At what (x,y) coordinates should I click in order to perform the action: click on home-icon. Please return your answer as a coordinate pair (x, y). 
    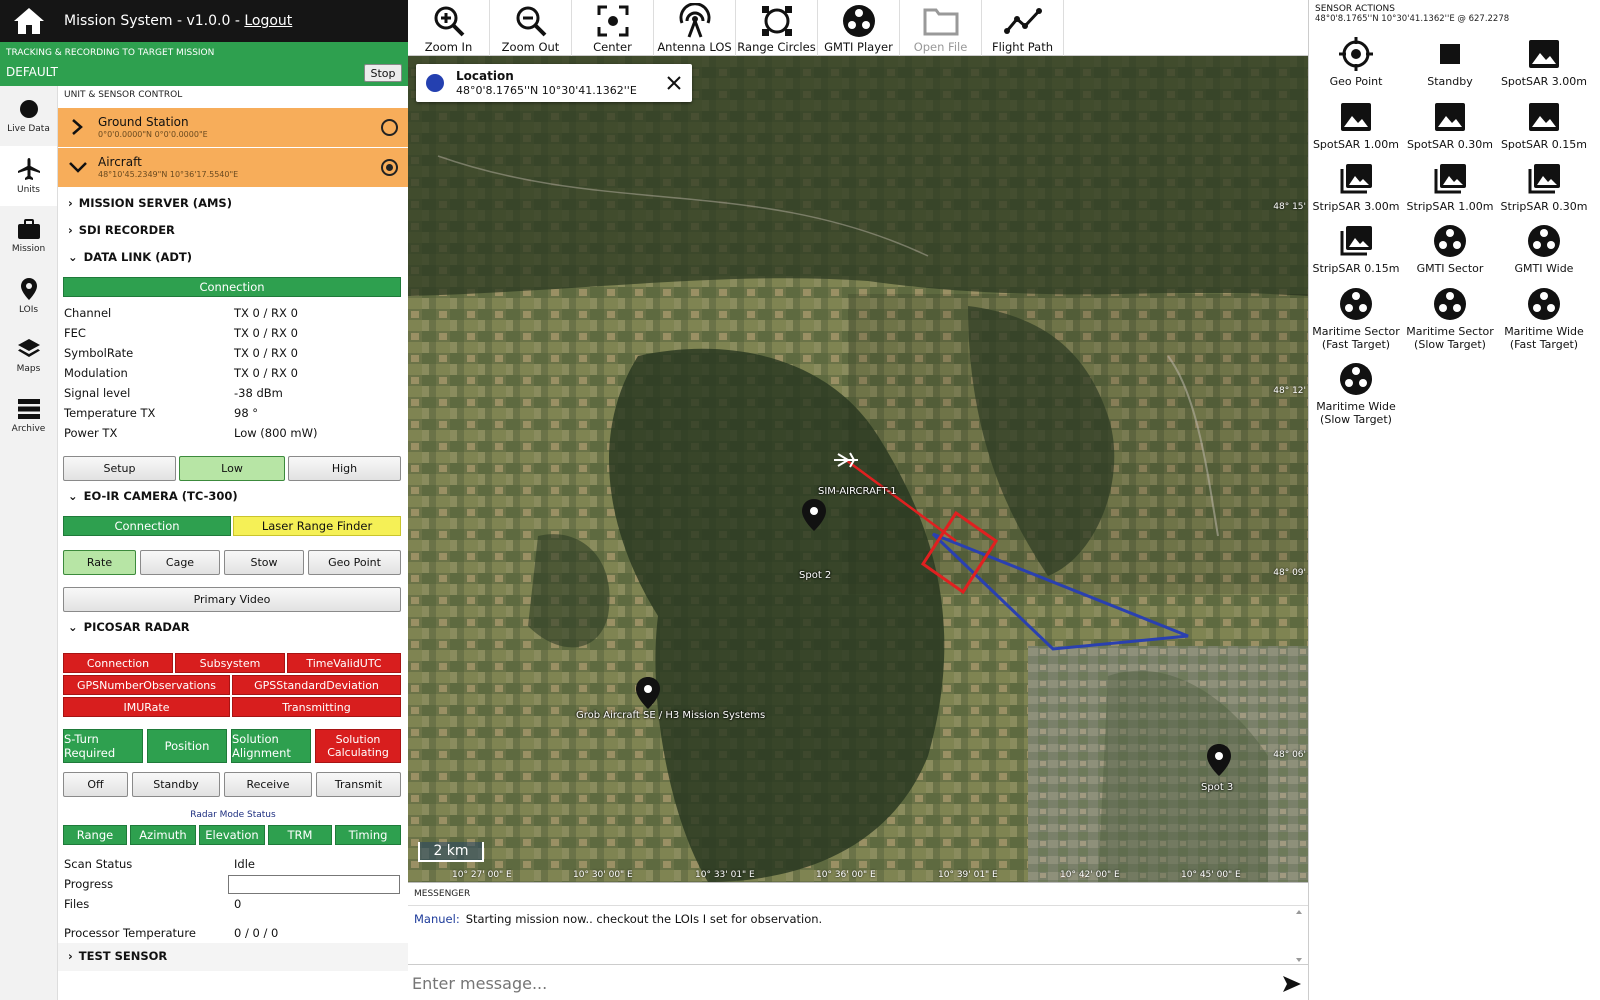
    Looking at the image, I should click on (29, 21).